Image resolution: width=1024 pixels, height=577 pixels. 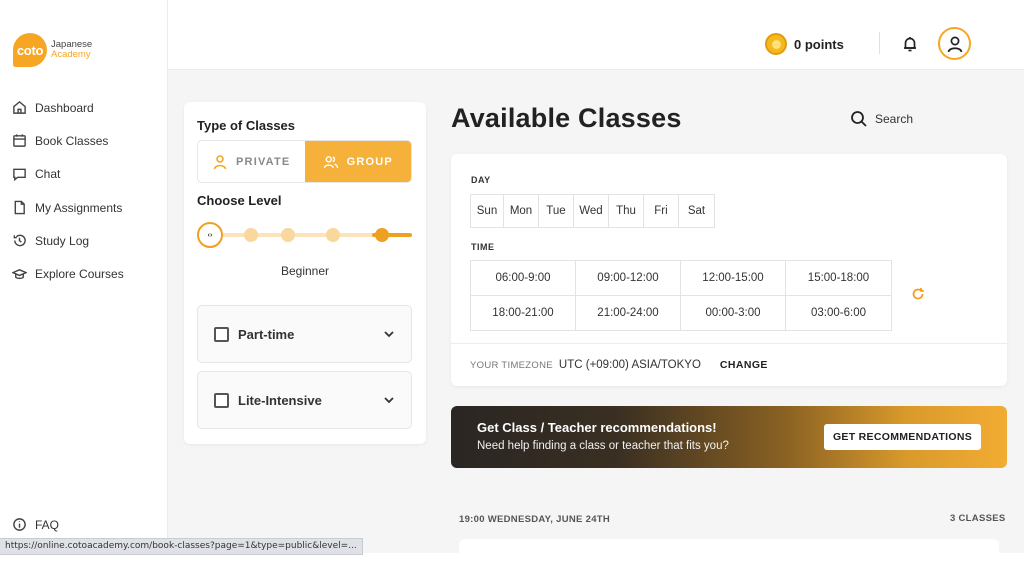 I want to click on day-option: Thu, so click(x=626, y=211).